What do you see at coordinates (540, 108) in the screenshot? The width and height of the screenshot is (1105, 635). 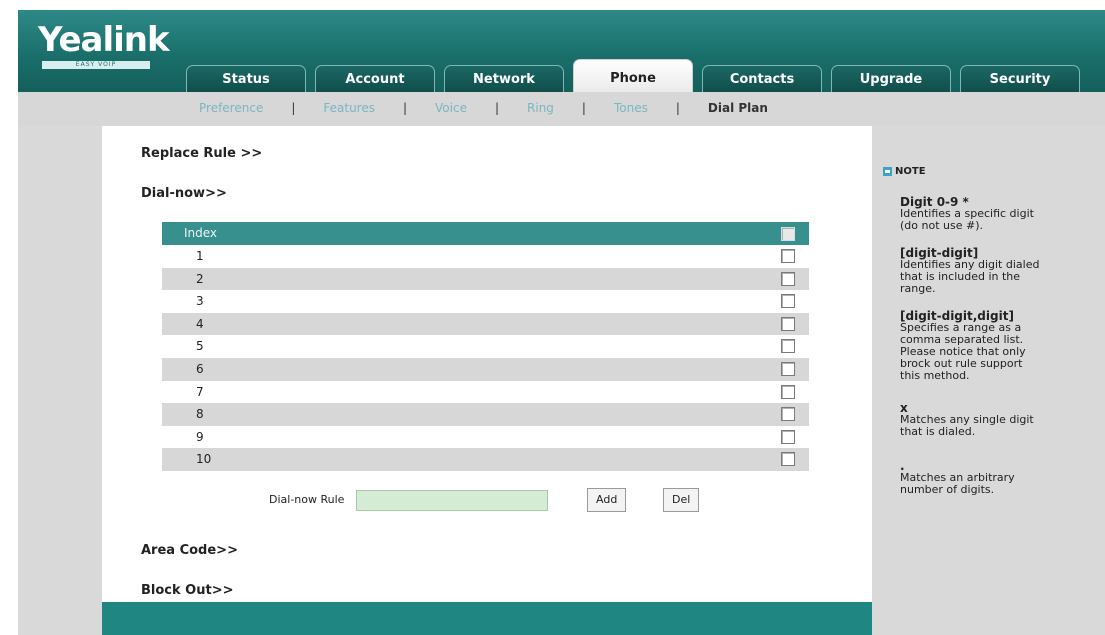 I see `subnav-ring: Ring` at bounding box center [540, 108].